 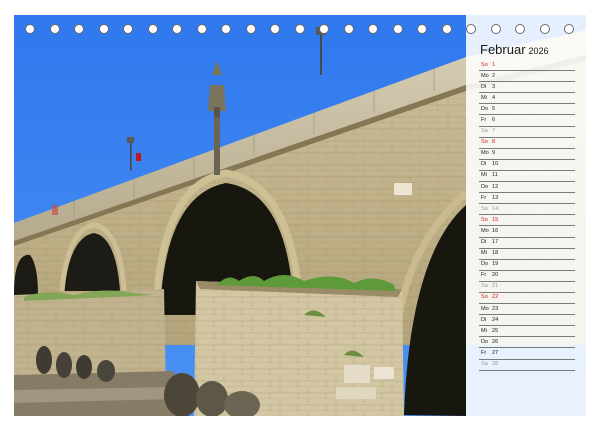 What do you see at coordinates (495, 364) in the screenshot?
I see `day-number: 28` at bounding box center [495, 364].